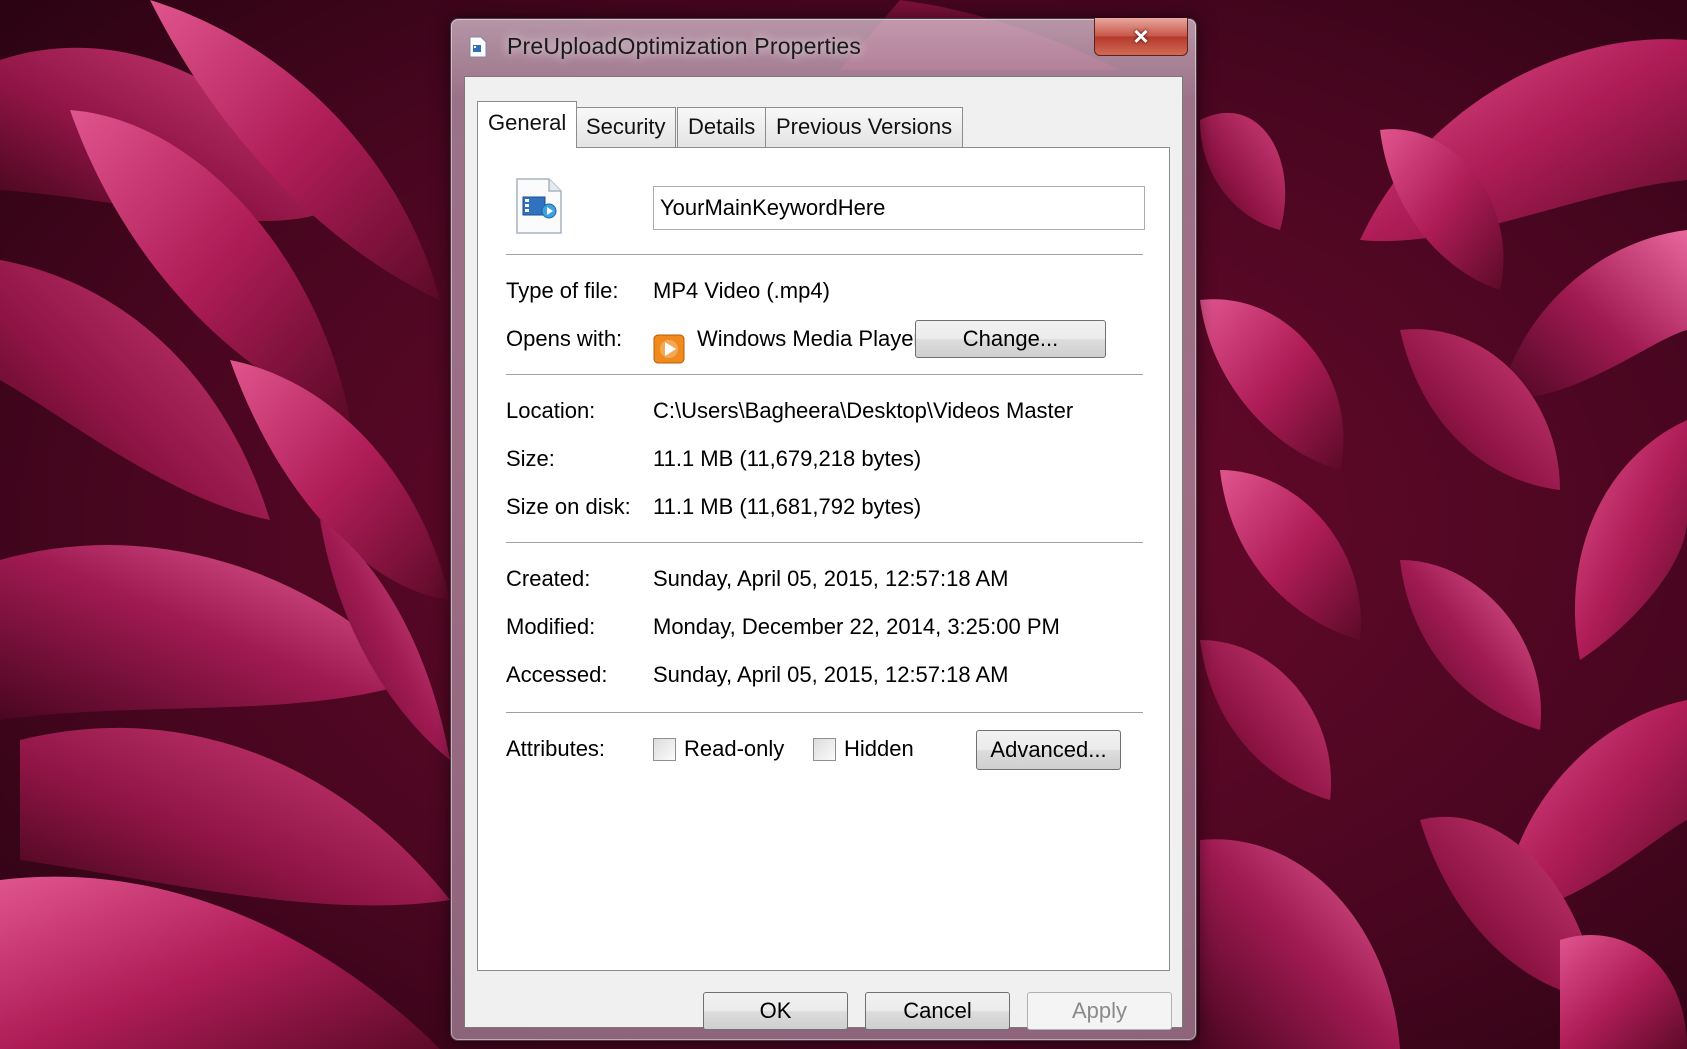 Image resolution: width=1687 pixels, height=1049 pixels. I want to click on ok-button: OK, so click(775, 1011).